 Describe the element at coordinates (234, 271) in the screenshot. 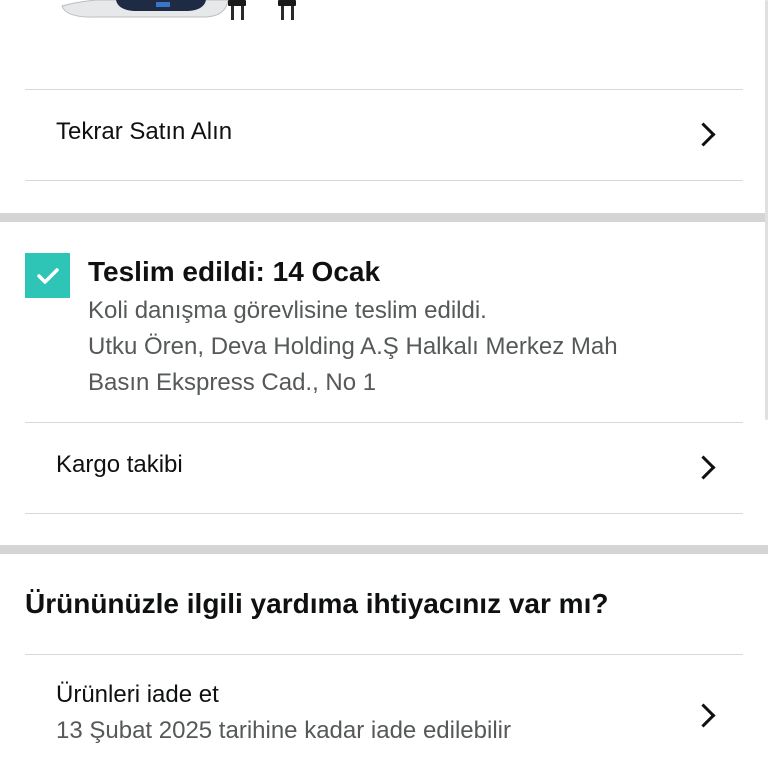

I see `delivery-status-title: Teslim edildi: 14 Ocak` at that location.